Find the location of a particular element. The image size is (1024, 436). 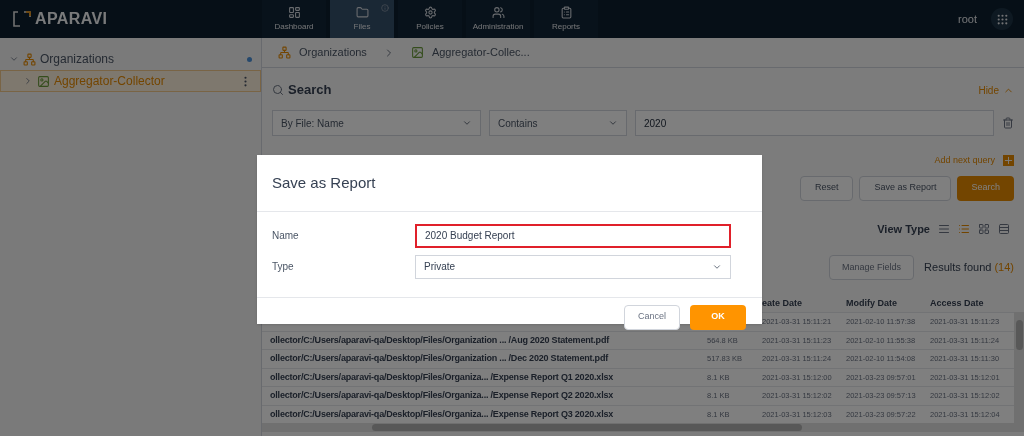

dashboard-icon is located at coordinates (294, 12).